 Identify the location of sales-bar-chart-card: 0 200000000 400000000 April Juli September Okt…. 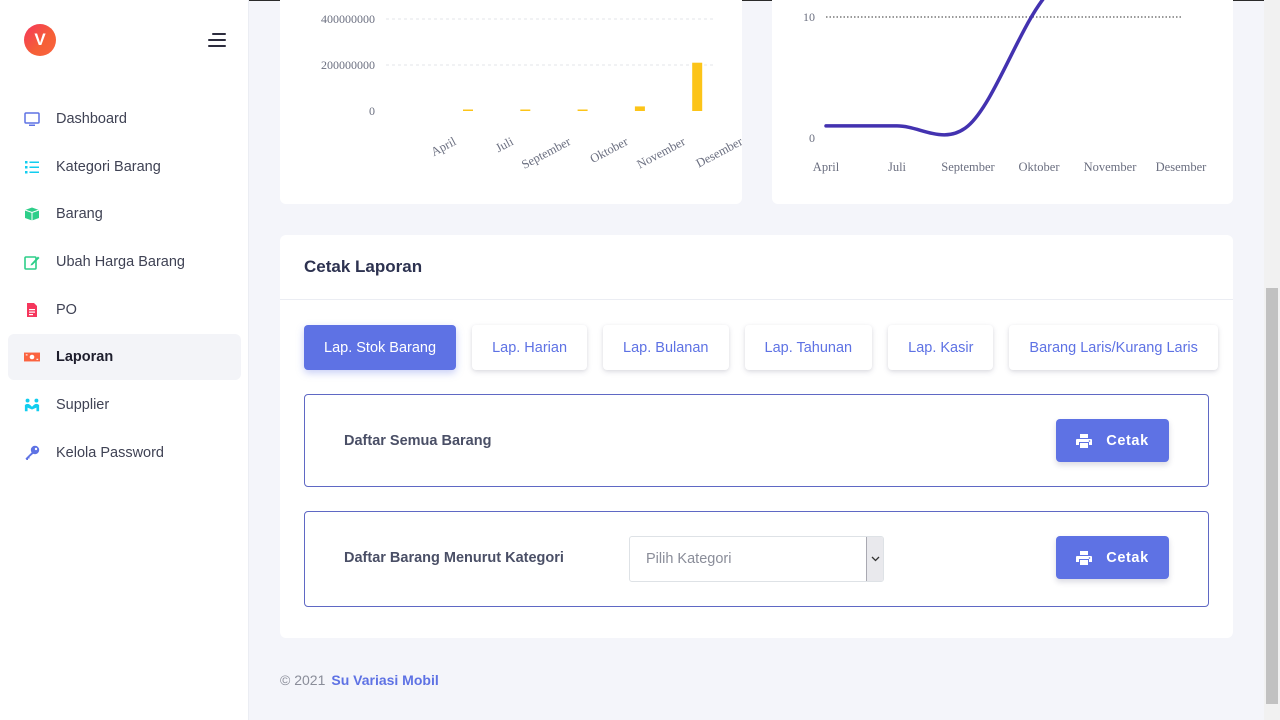
(520, 102).